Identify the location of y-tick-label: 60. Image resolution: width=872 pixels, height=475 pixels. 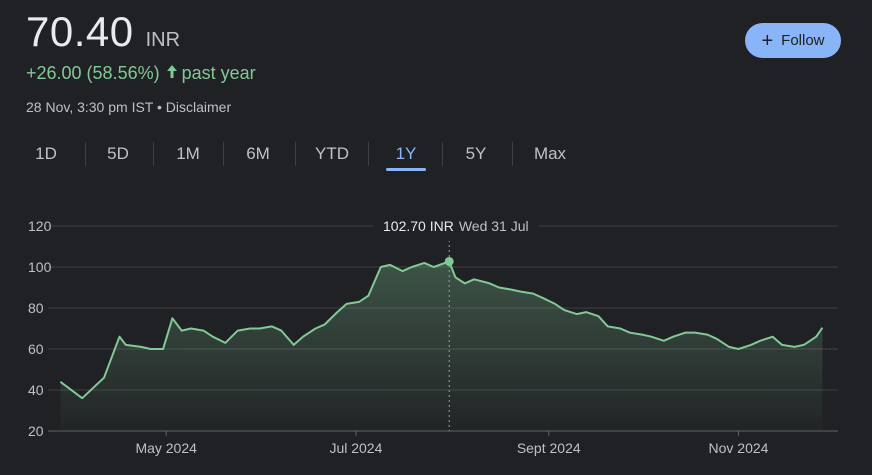
(36, 349).